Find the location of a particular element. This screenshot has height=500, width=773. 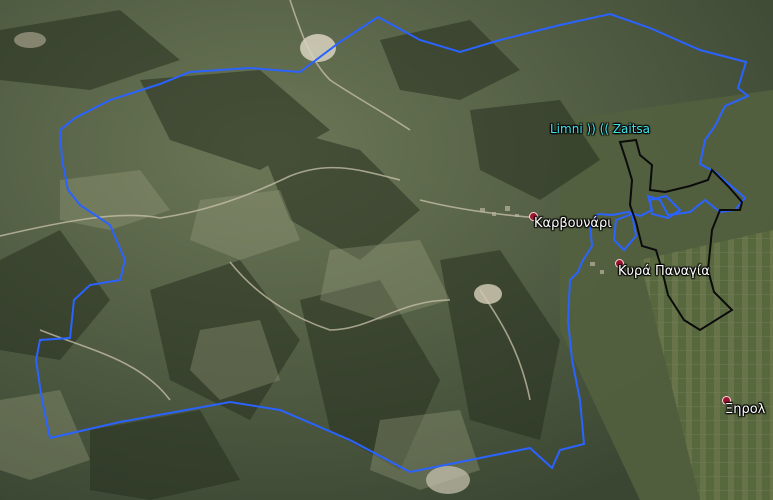

label-xirol: Ξηρολ is located at coordinates (745, 409).